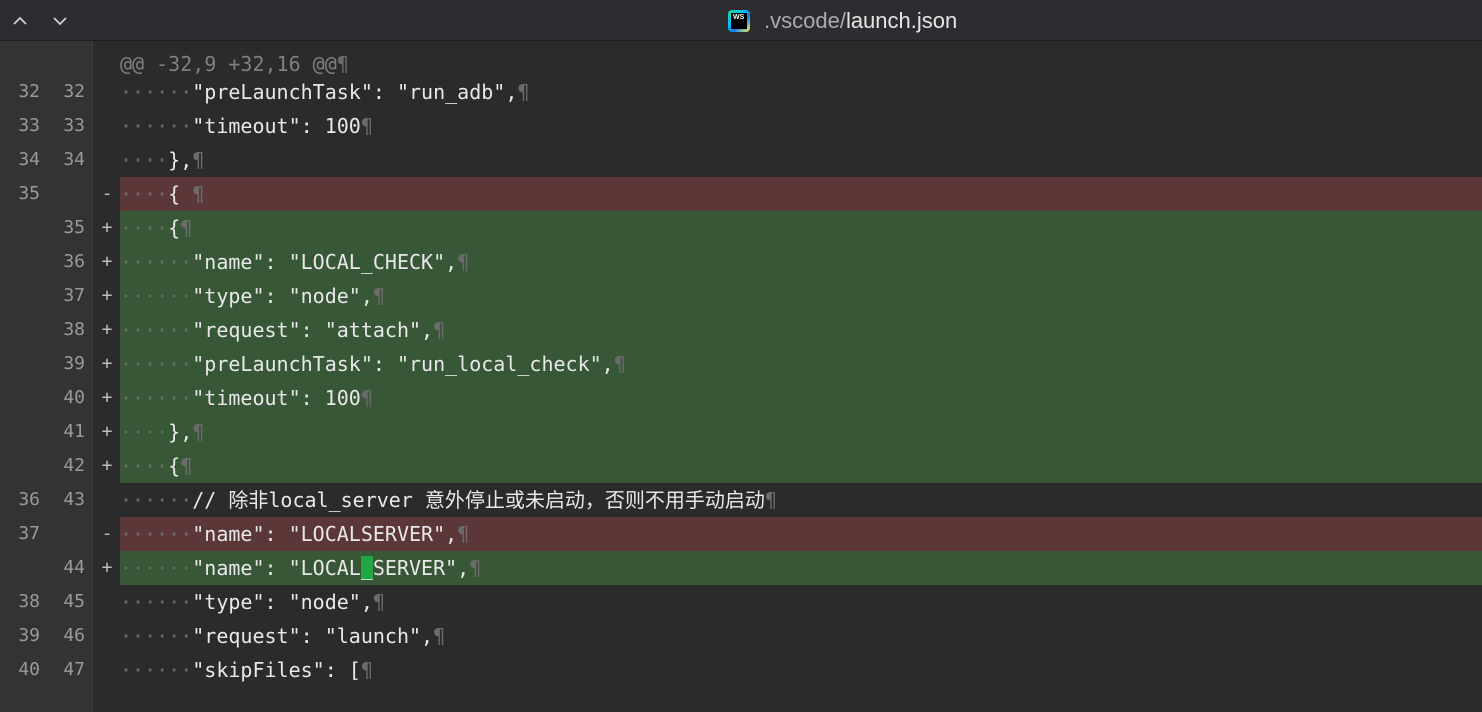  Describe the element at coordinates (228, 64) in the screenshot. I see `hunk-header-text: @@ -32,9 +32,16 @@` at that location.